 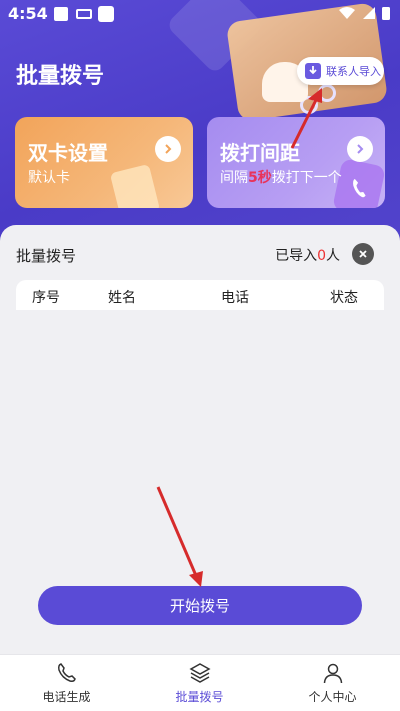 I want to click on decorative-ring, so click(x=327, y=93).